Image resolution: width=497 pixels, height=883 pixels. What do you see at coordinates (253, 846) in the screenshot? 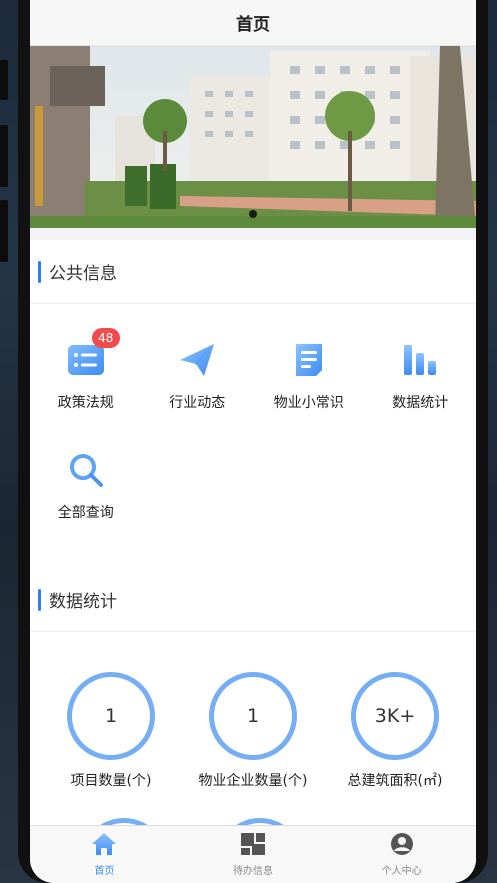
I see `grid-icon` at bounding box center [253, 846].